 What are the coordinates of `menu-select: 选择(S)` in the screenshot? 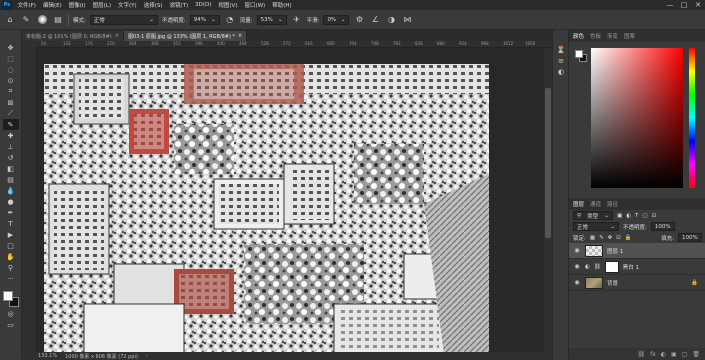 It's located at (153, 5).